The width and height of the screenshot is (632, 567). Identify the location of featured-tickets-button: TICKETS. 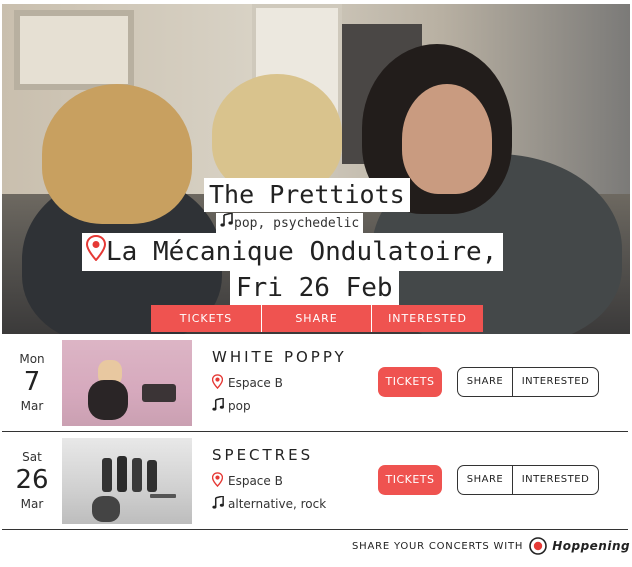
(206, 318).